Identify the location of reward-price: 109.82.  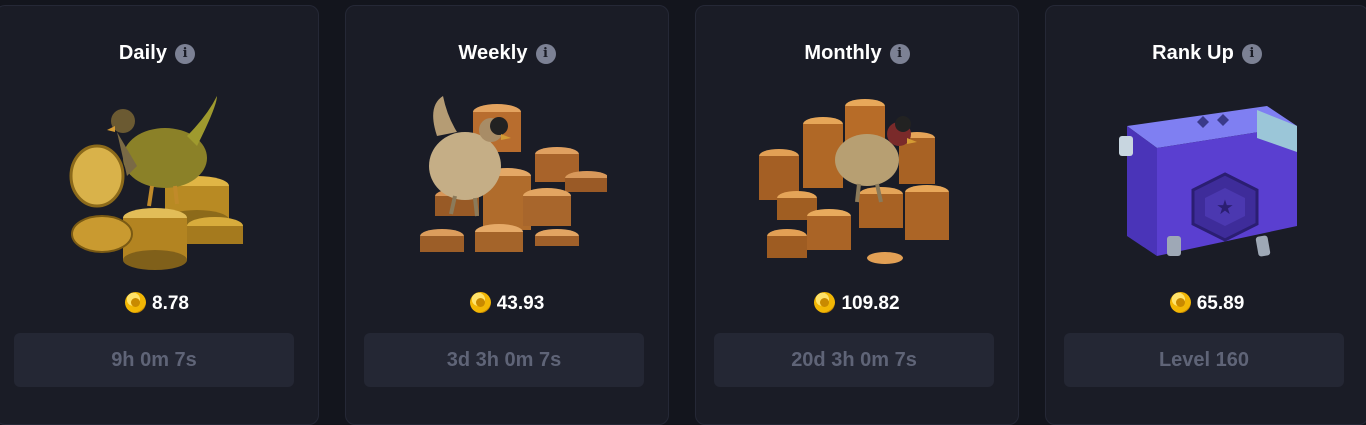
(857, 303).